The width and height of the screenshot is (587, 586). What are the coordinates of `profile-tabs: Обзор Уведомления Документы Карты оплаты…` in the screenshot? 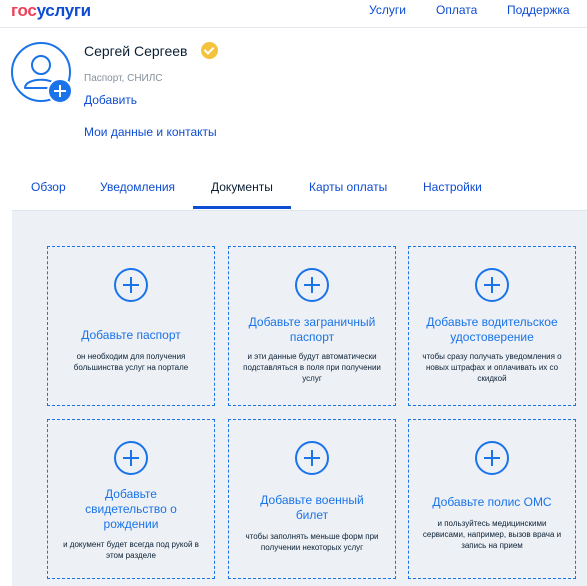 It's located at (299, 190).